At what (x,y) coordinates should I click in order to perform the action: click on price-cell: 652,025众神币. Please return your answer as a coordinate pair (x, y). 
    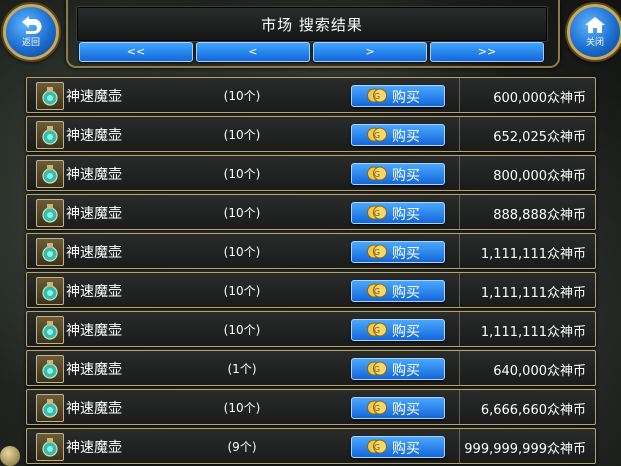
    Looking at the image, I should click on (527, 134).